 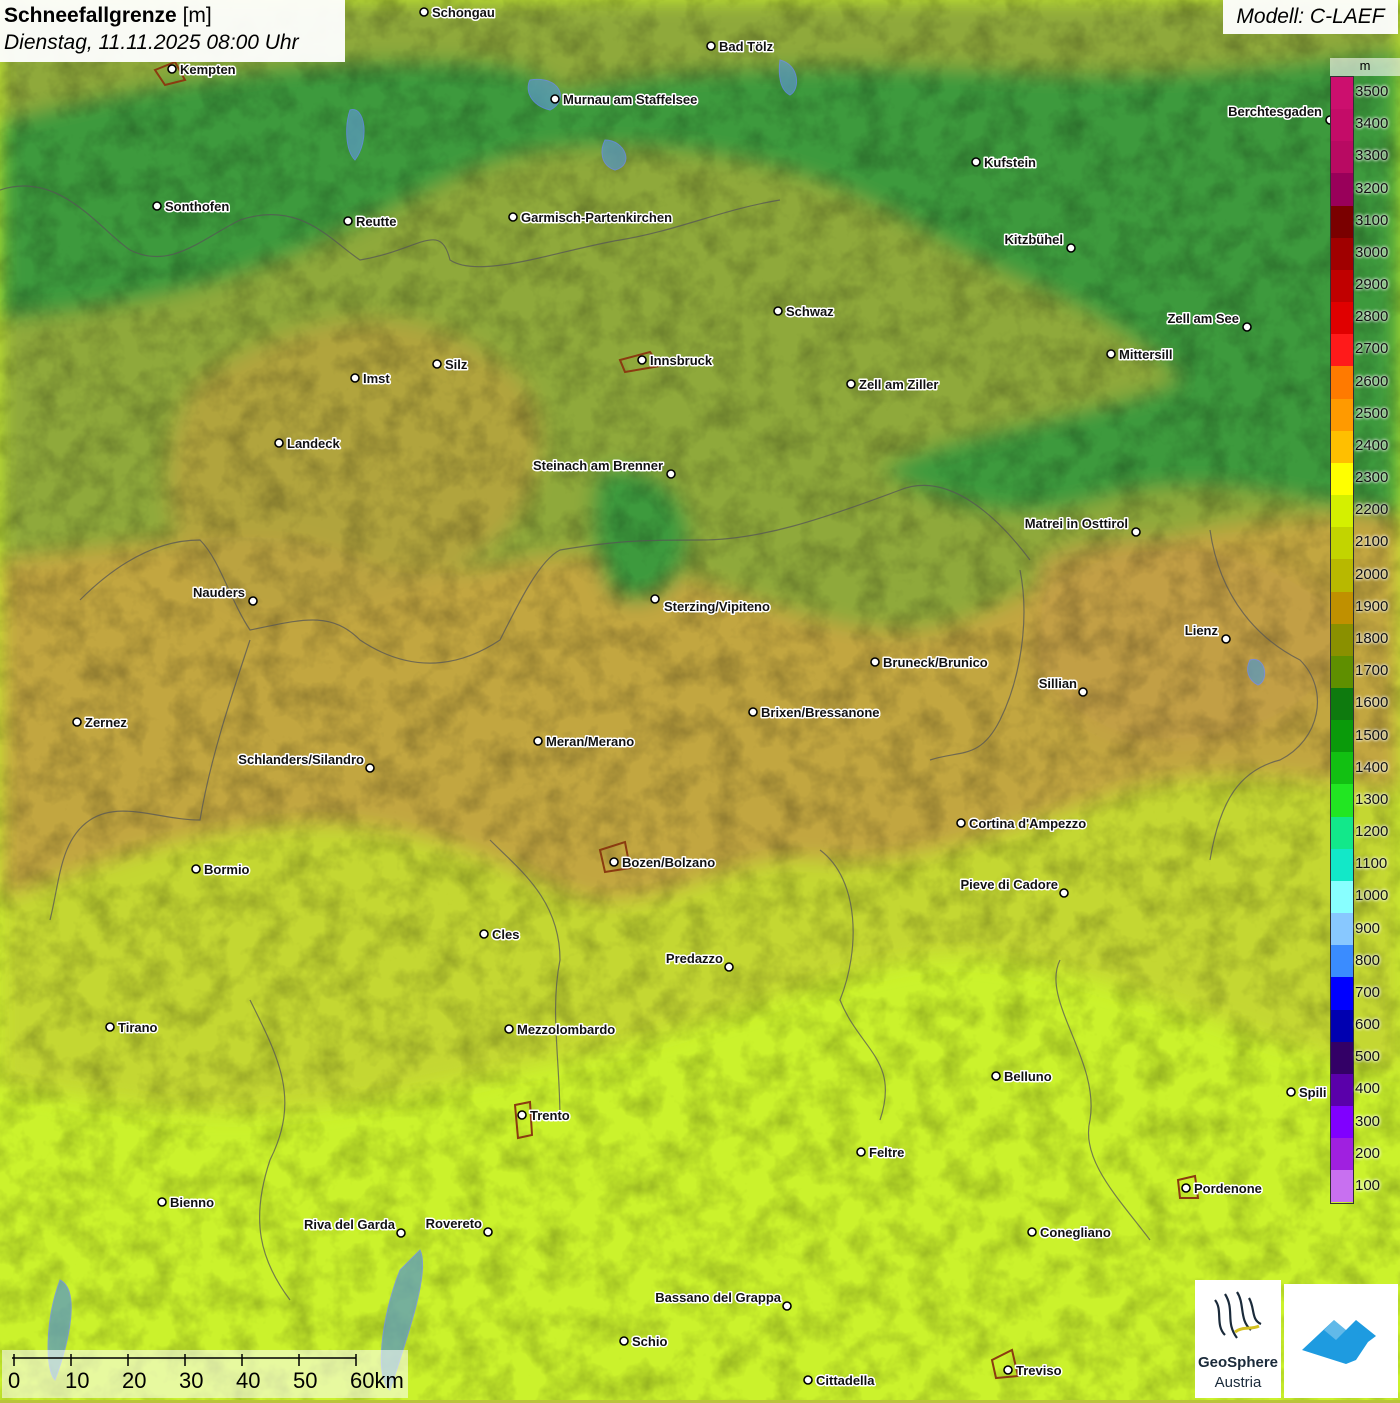 I want to click on city-marker: Garmisch-Partenkirchen, so click(x=591, y=218).